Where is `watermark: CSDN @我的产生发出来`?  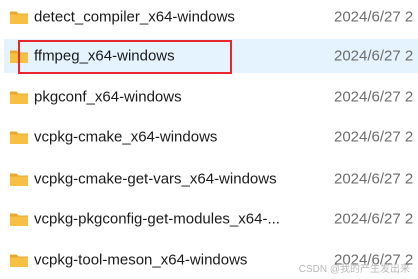
watermark: CSDN @我的产生发出来 is located at coordinates (354, 269).